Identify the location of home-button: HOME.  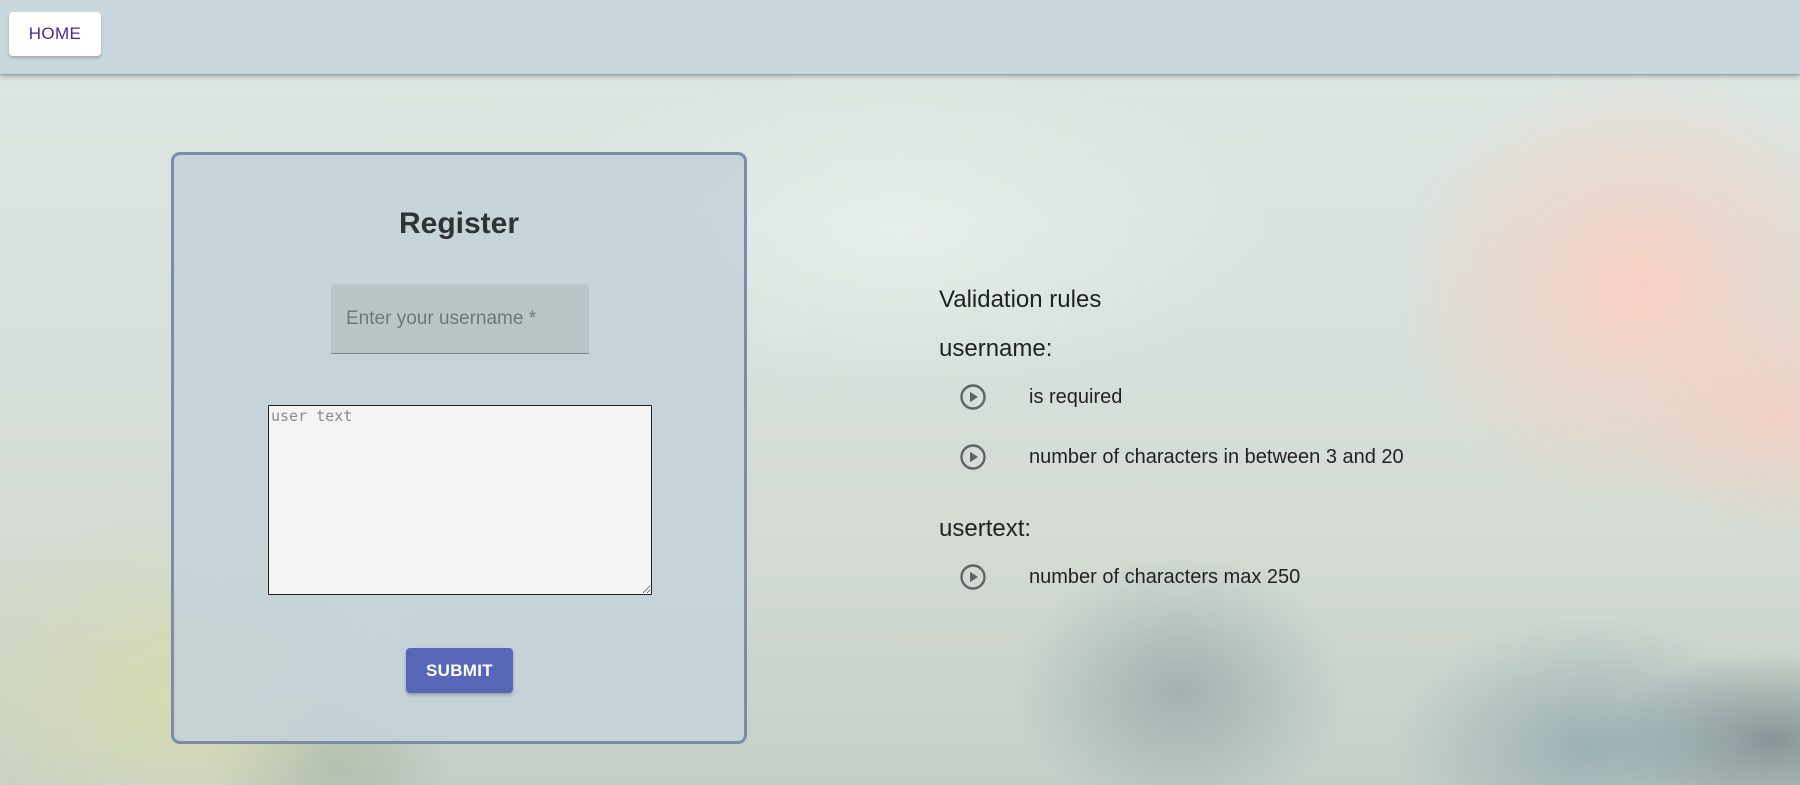
(55, 34).